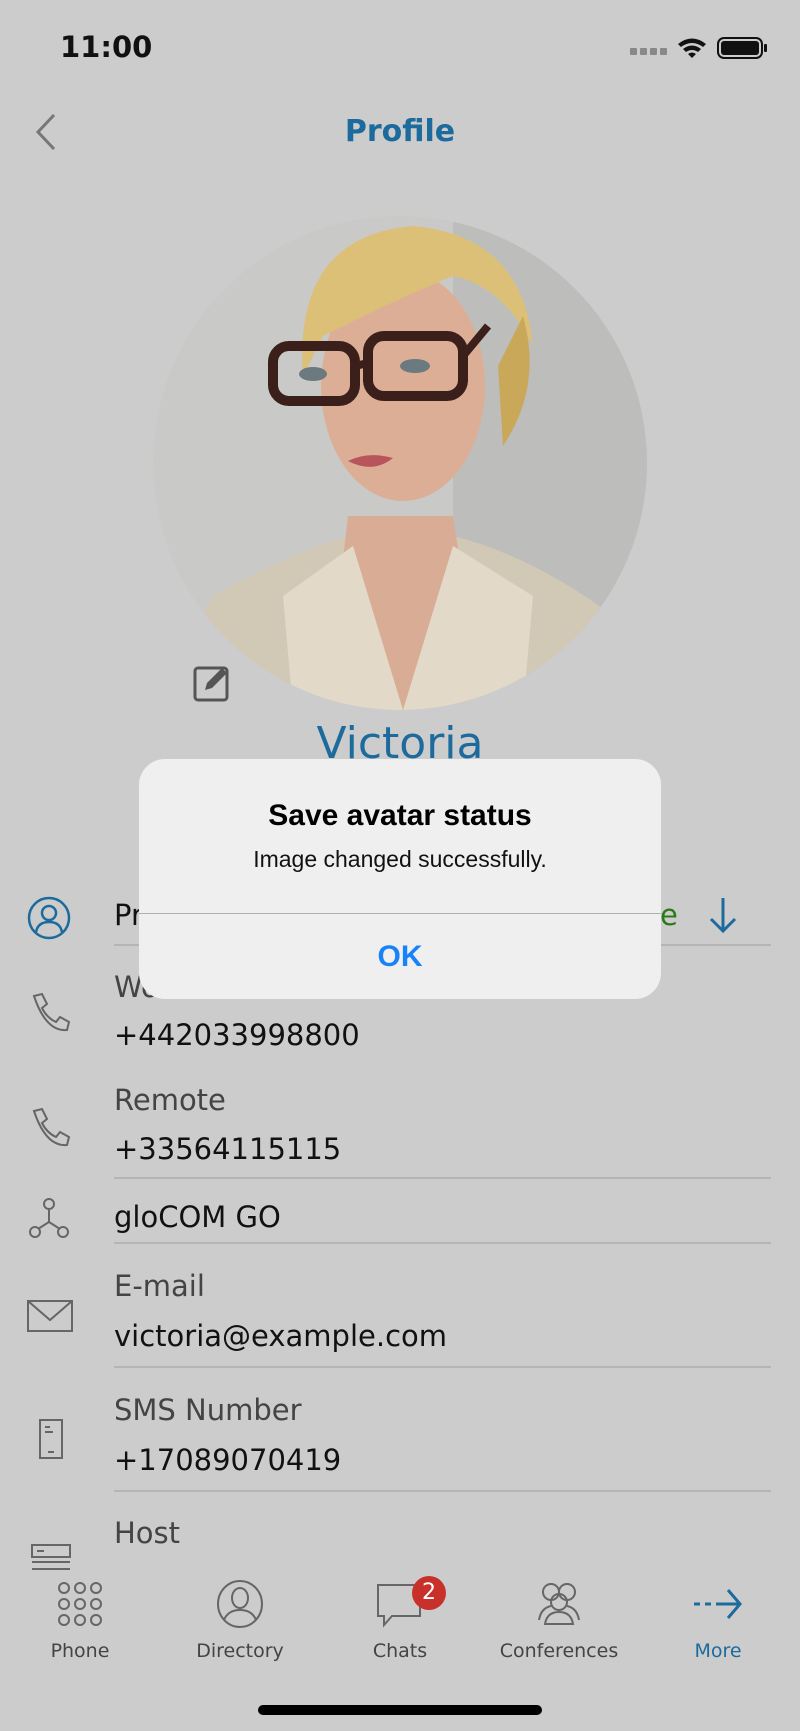 The height and width of the screenshot is (1731, 800). Describe the element at coordinates (227, 1460) in the screenshot. I see `sms-number: +17089070419` at that location.